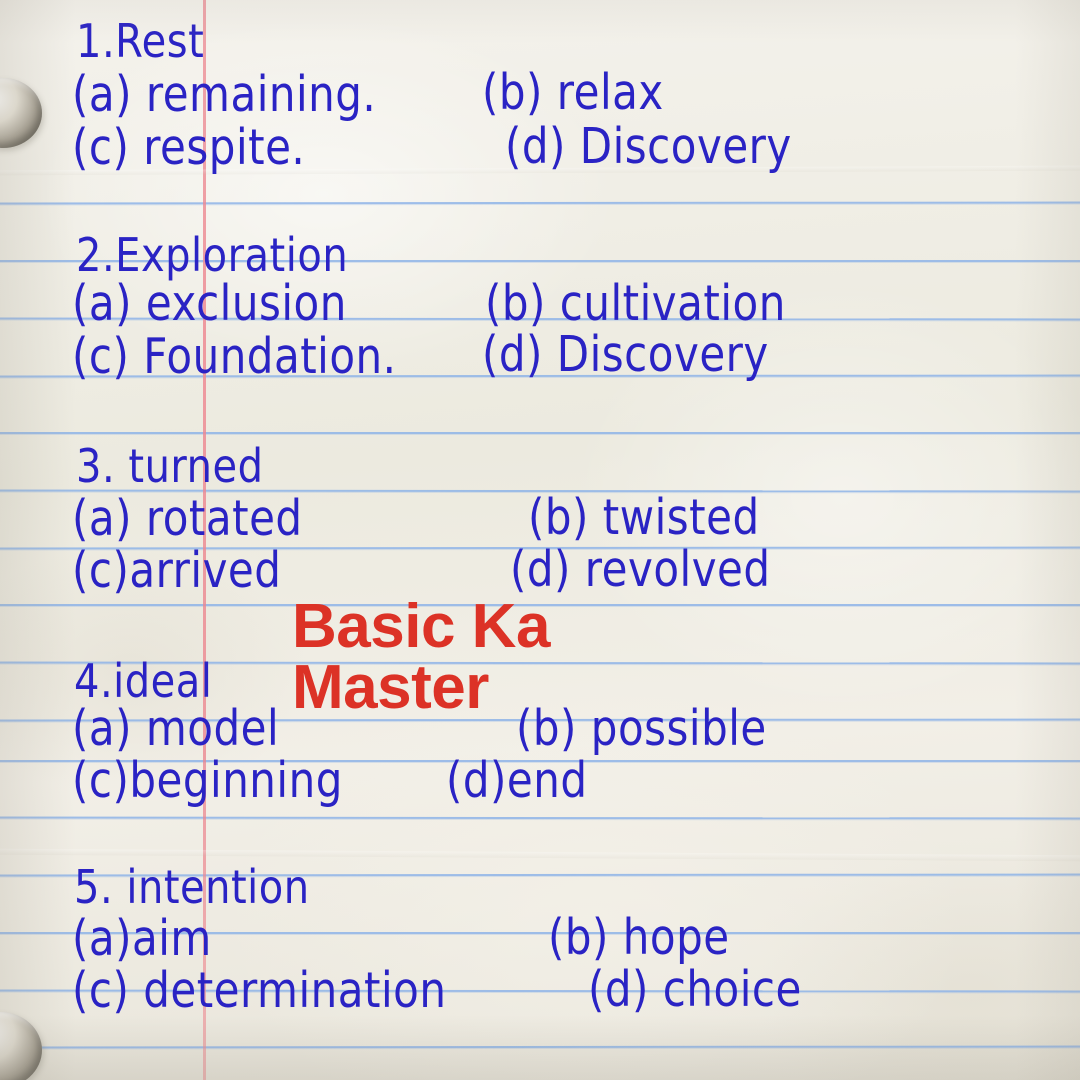 This screenshot has width=1080, height=1080. I want to click on question-3-option-d: (d) revolved, so click(640, 569).